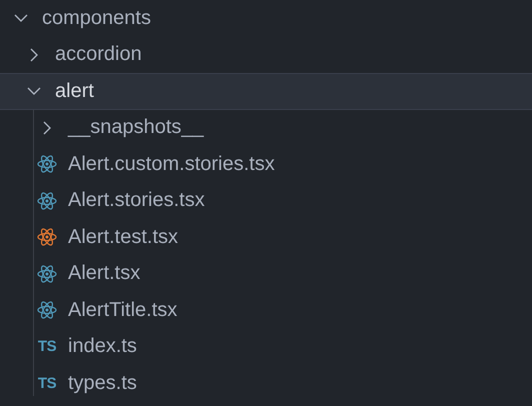 The image size is (532, 406). What do you see at coordinates (171, 164) in the screenshot?
I see `file-name: Alert.custom.stories.tsx` at bounding box center [171, 164].